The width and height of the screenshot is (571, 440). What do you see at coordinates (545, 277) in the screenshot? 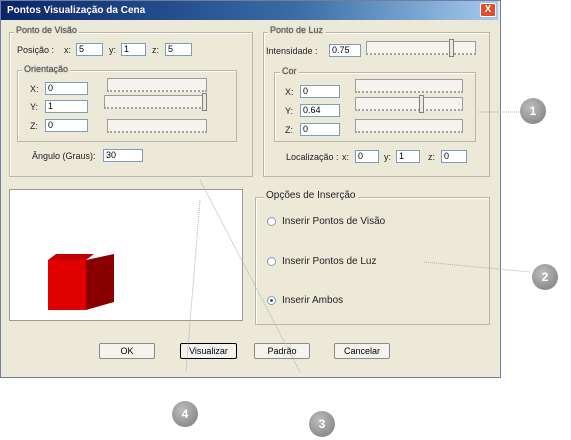
I see `callout-2: 2` at bounding box center [545, 277].